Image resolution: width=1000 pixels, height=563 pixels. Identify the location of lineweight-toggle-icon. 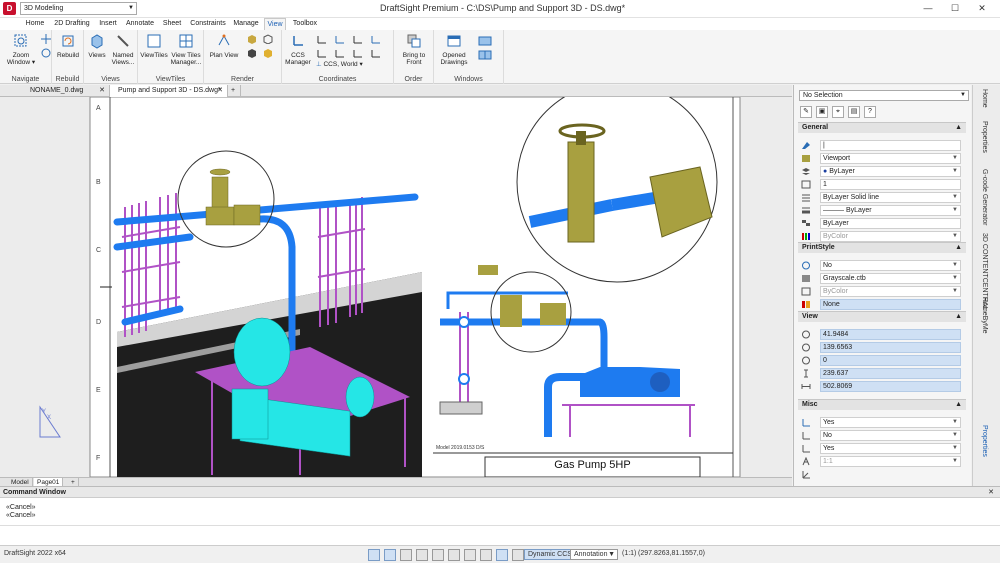
(486, 555).